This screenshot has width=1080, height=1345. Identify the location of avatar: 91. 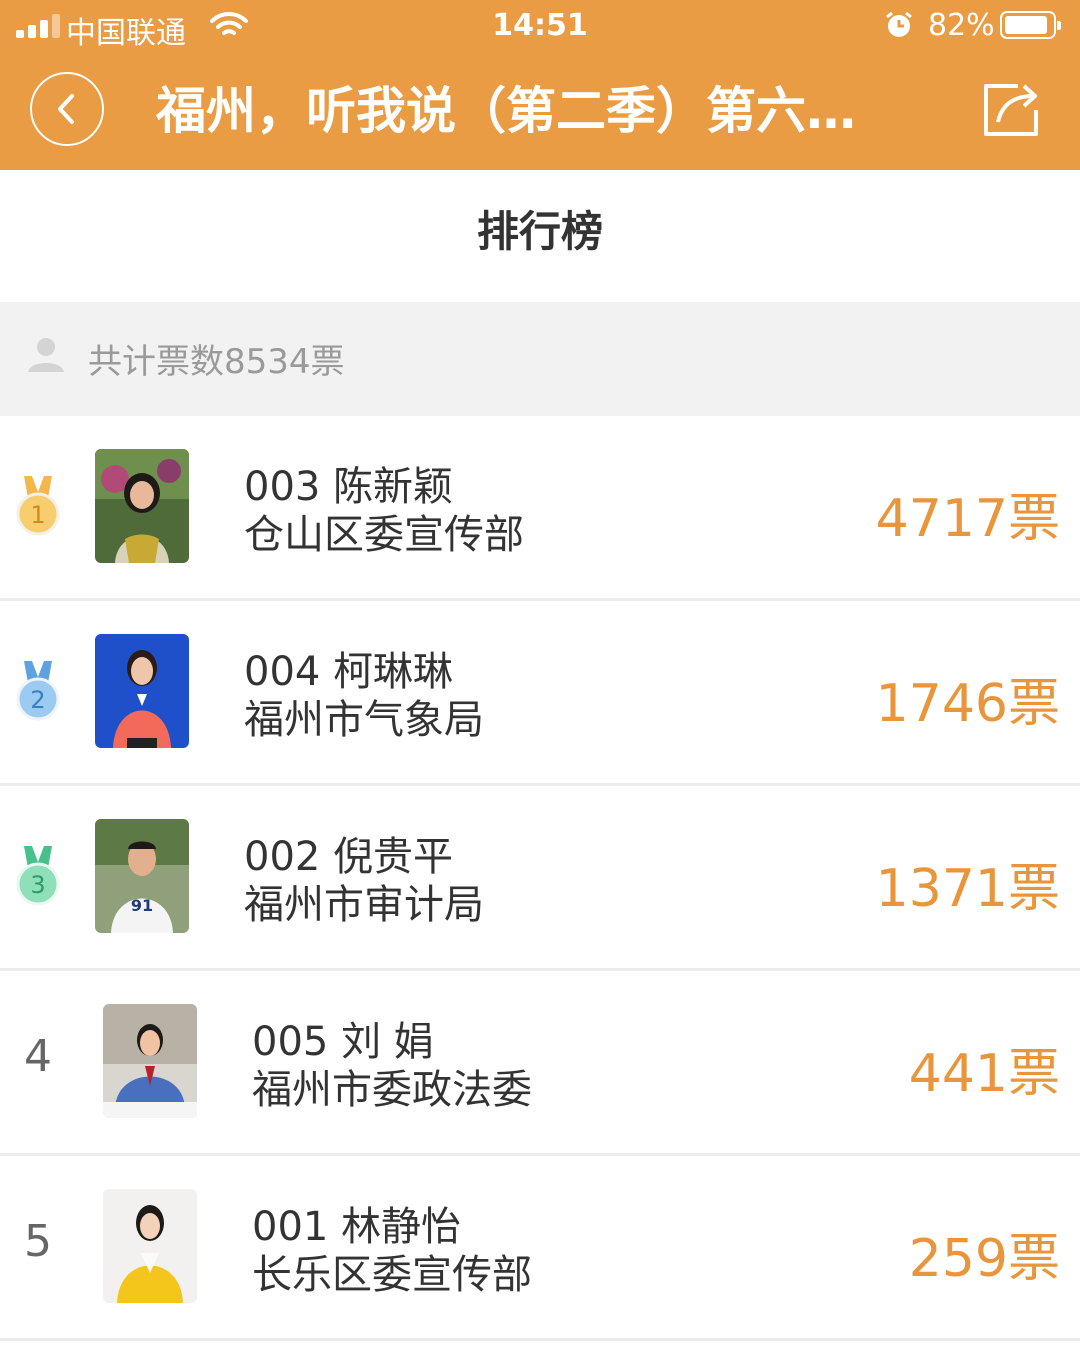
(142, 876).